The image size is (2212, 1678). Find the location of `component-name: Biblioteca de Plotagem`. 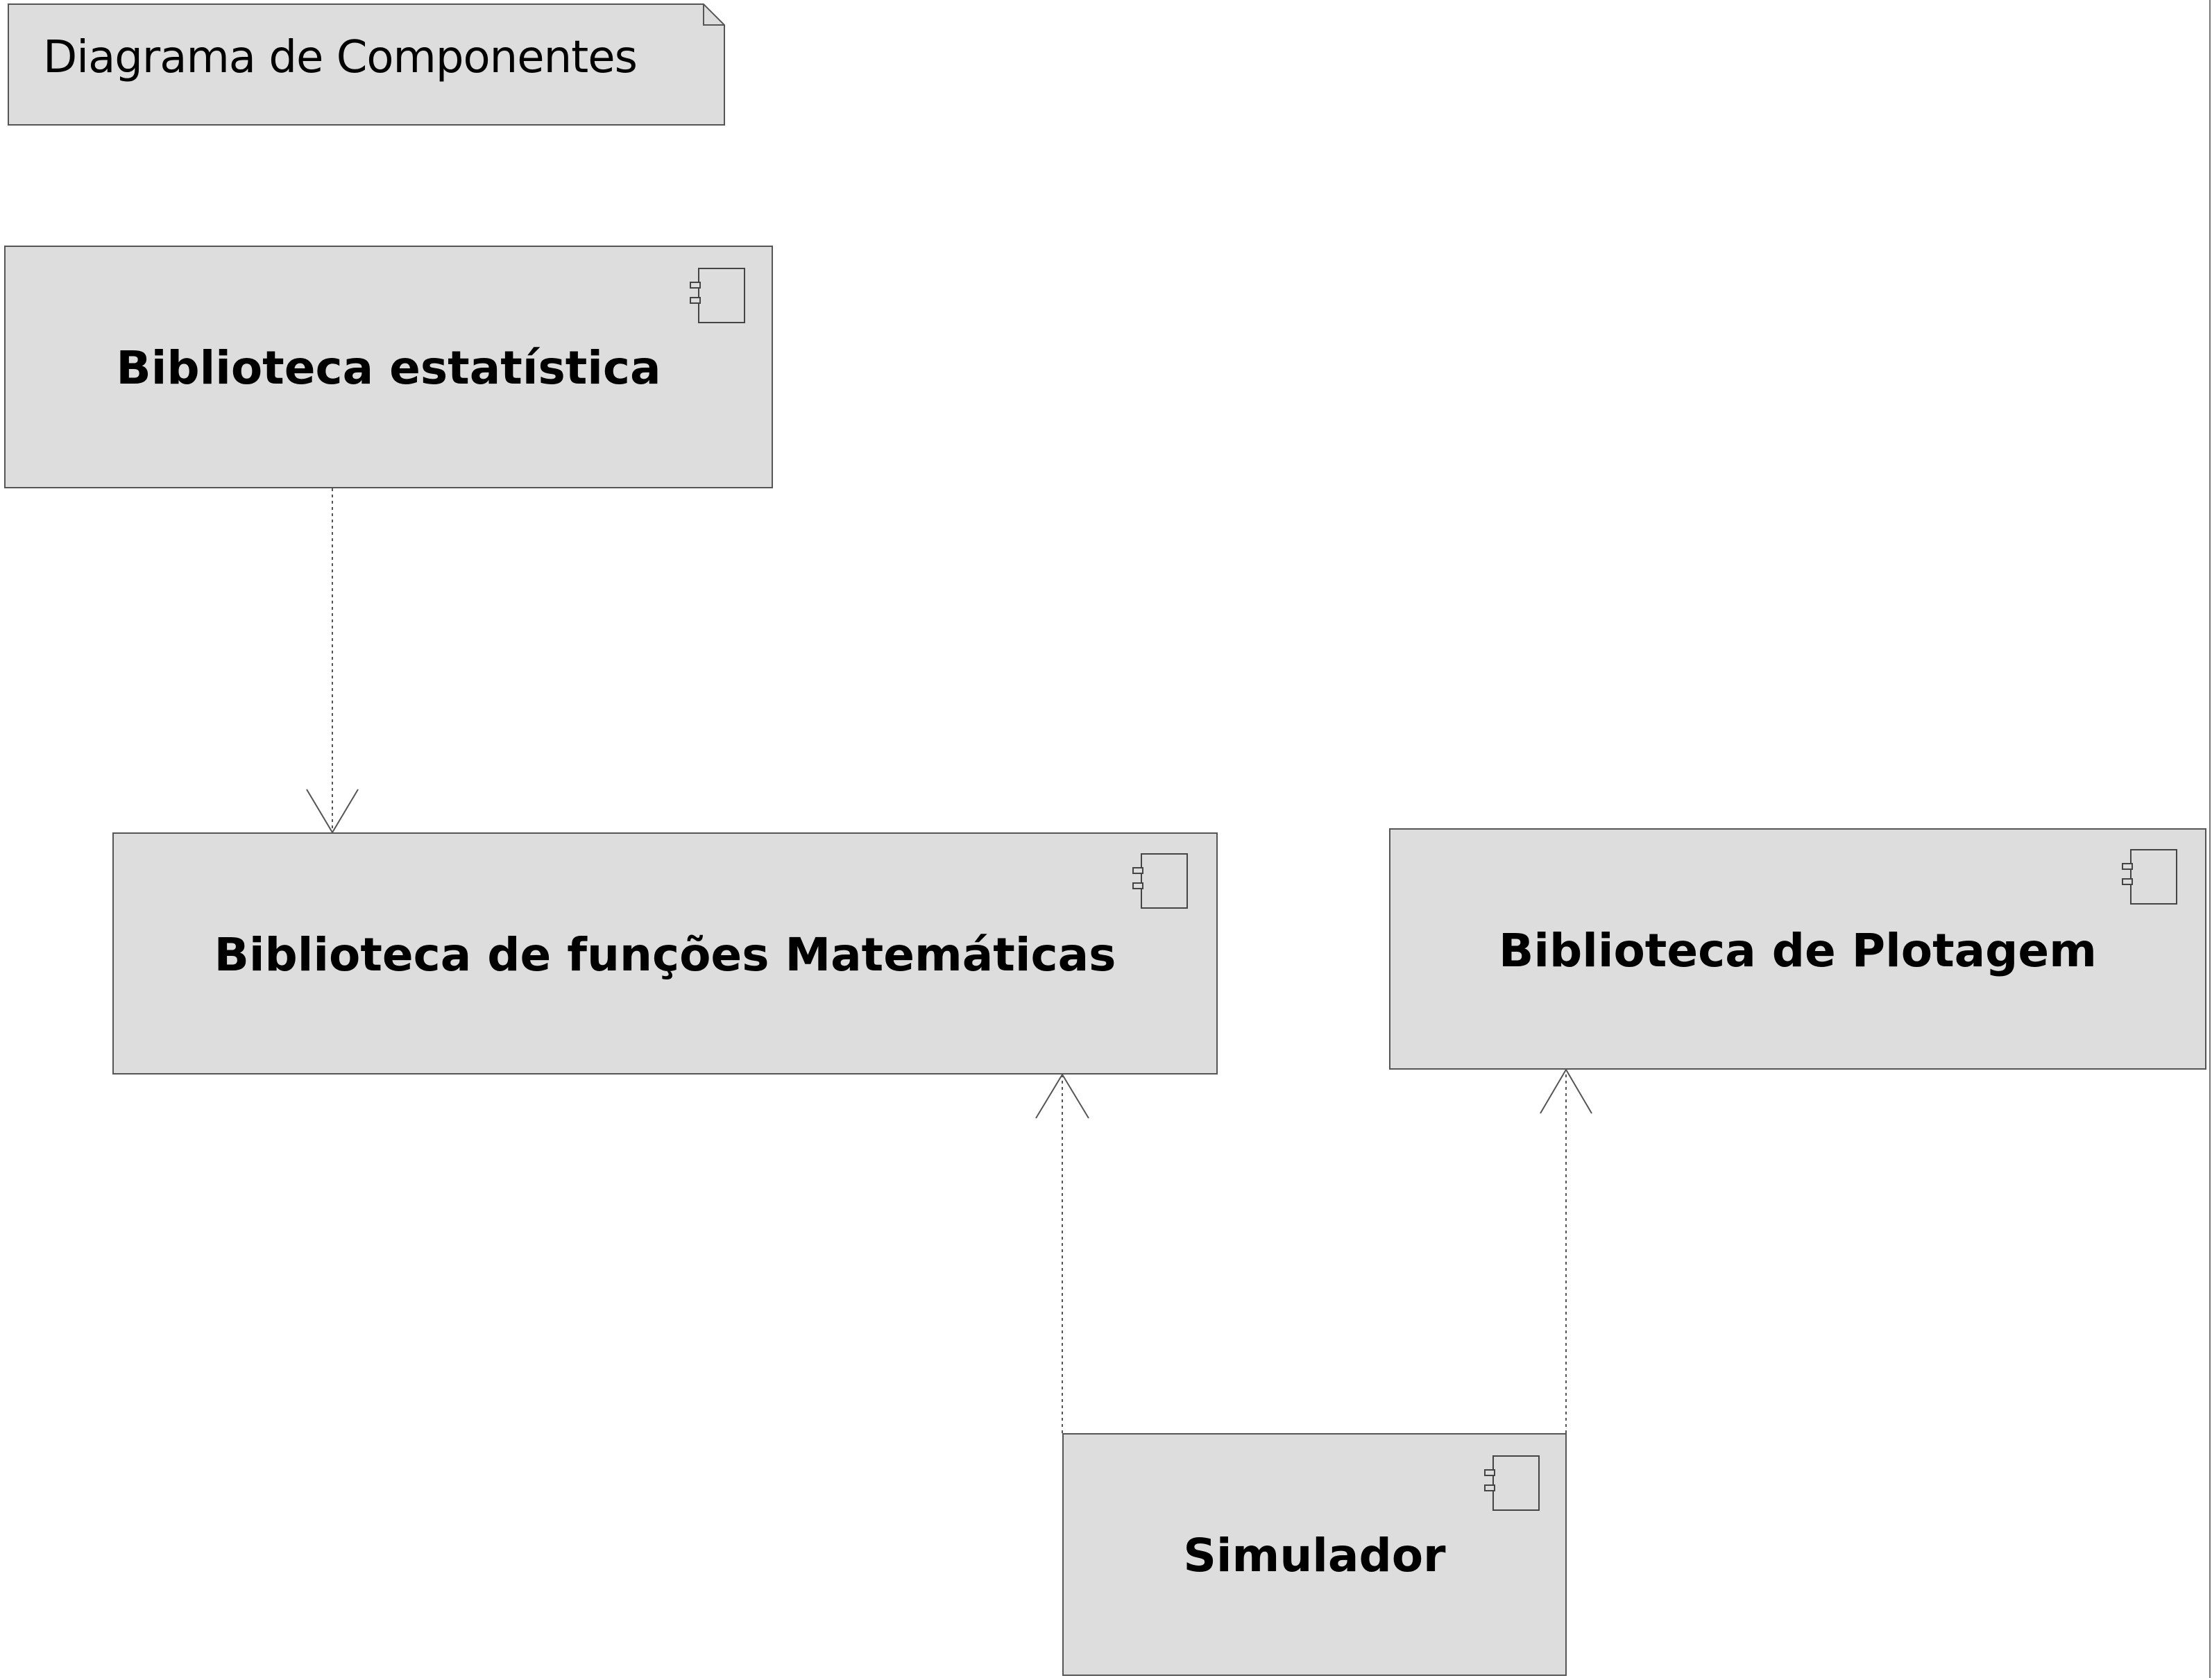

component-name: Biblioteca de Plotagem is located at coordinates (1798, 950).